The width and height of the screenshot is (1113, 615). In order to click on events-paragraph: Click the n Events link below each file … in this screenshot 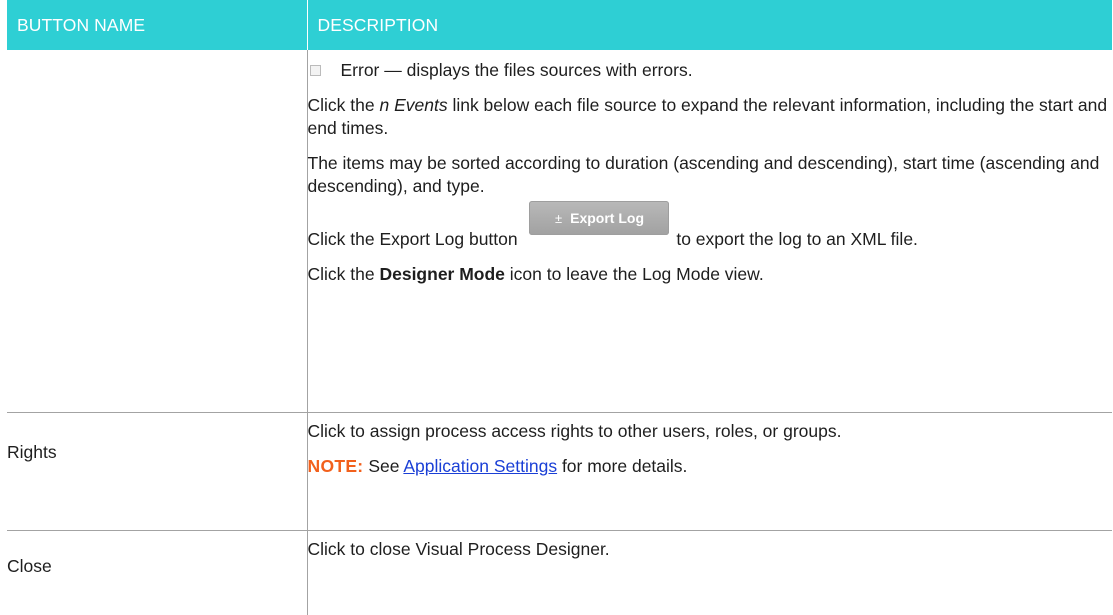, I will do `click(710, 117)`.